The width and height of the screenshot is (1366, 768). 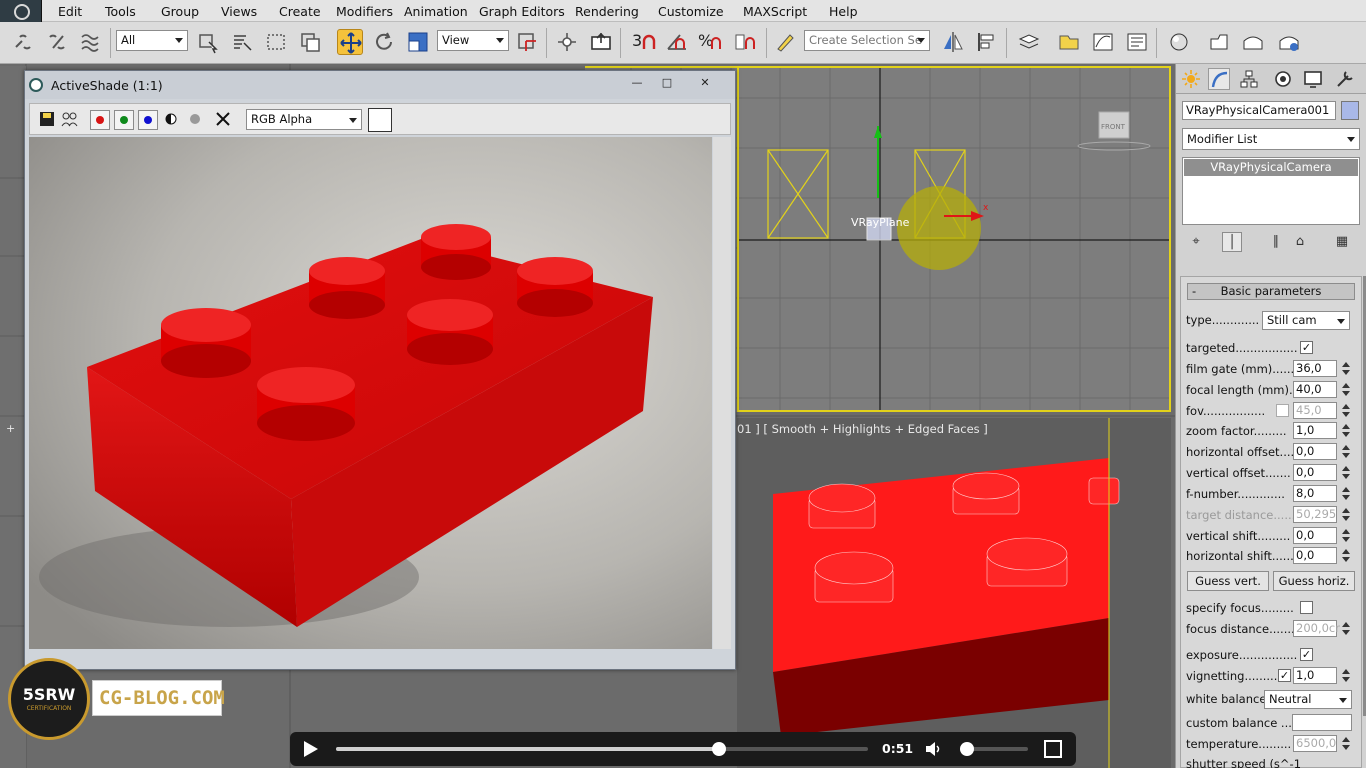 What do you see at coordinates (1315, 493) in the screenshot?
I see `f-number-spinner: 8,0` at bounding box center [1315, 493].